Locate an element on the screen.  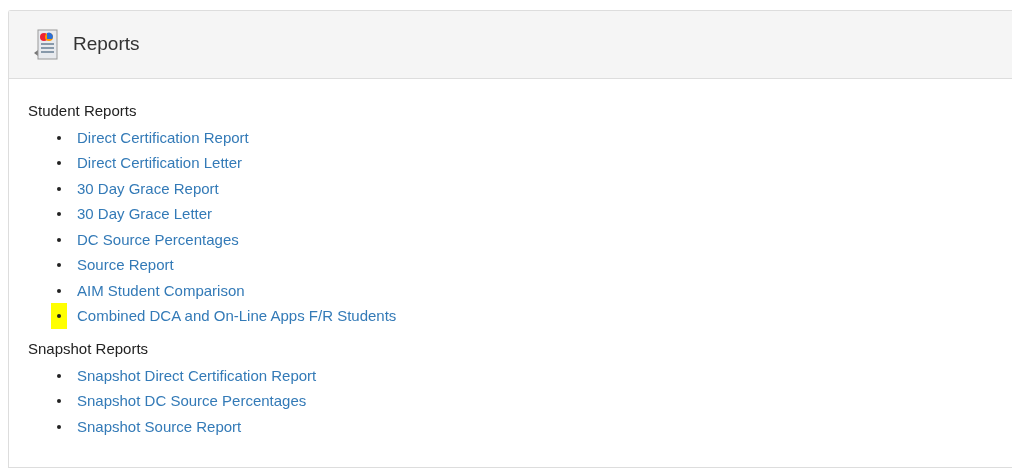
report-link: Combined DCA and On-Line Apps F/R Students is located at coordinates (237, 316).